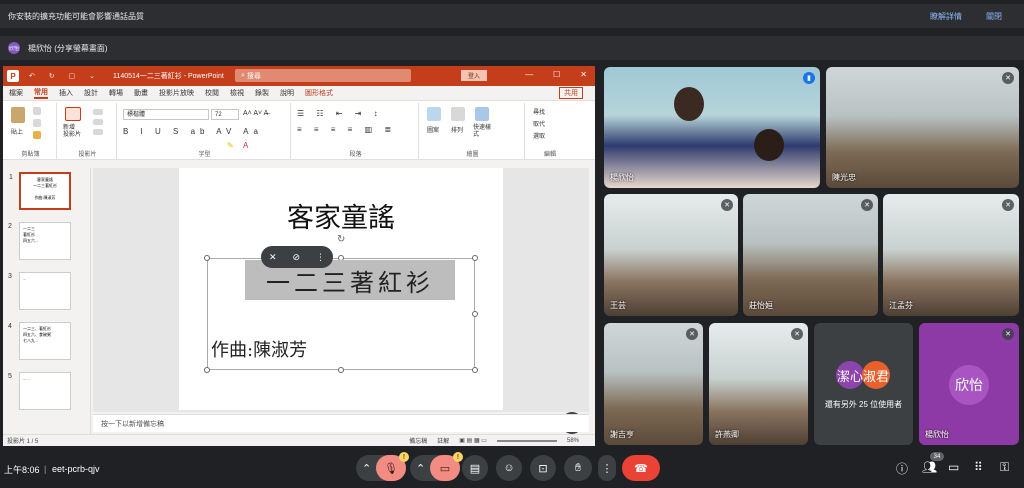 This screenshot has height=488, width=1024. What do you see at coordinates (319, 93) in the screenshot?
I see `tab-shape-format: 圖形格式` at bounding box center [319, 93].